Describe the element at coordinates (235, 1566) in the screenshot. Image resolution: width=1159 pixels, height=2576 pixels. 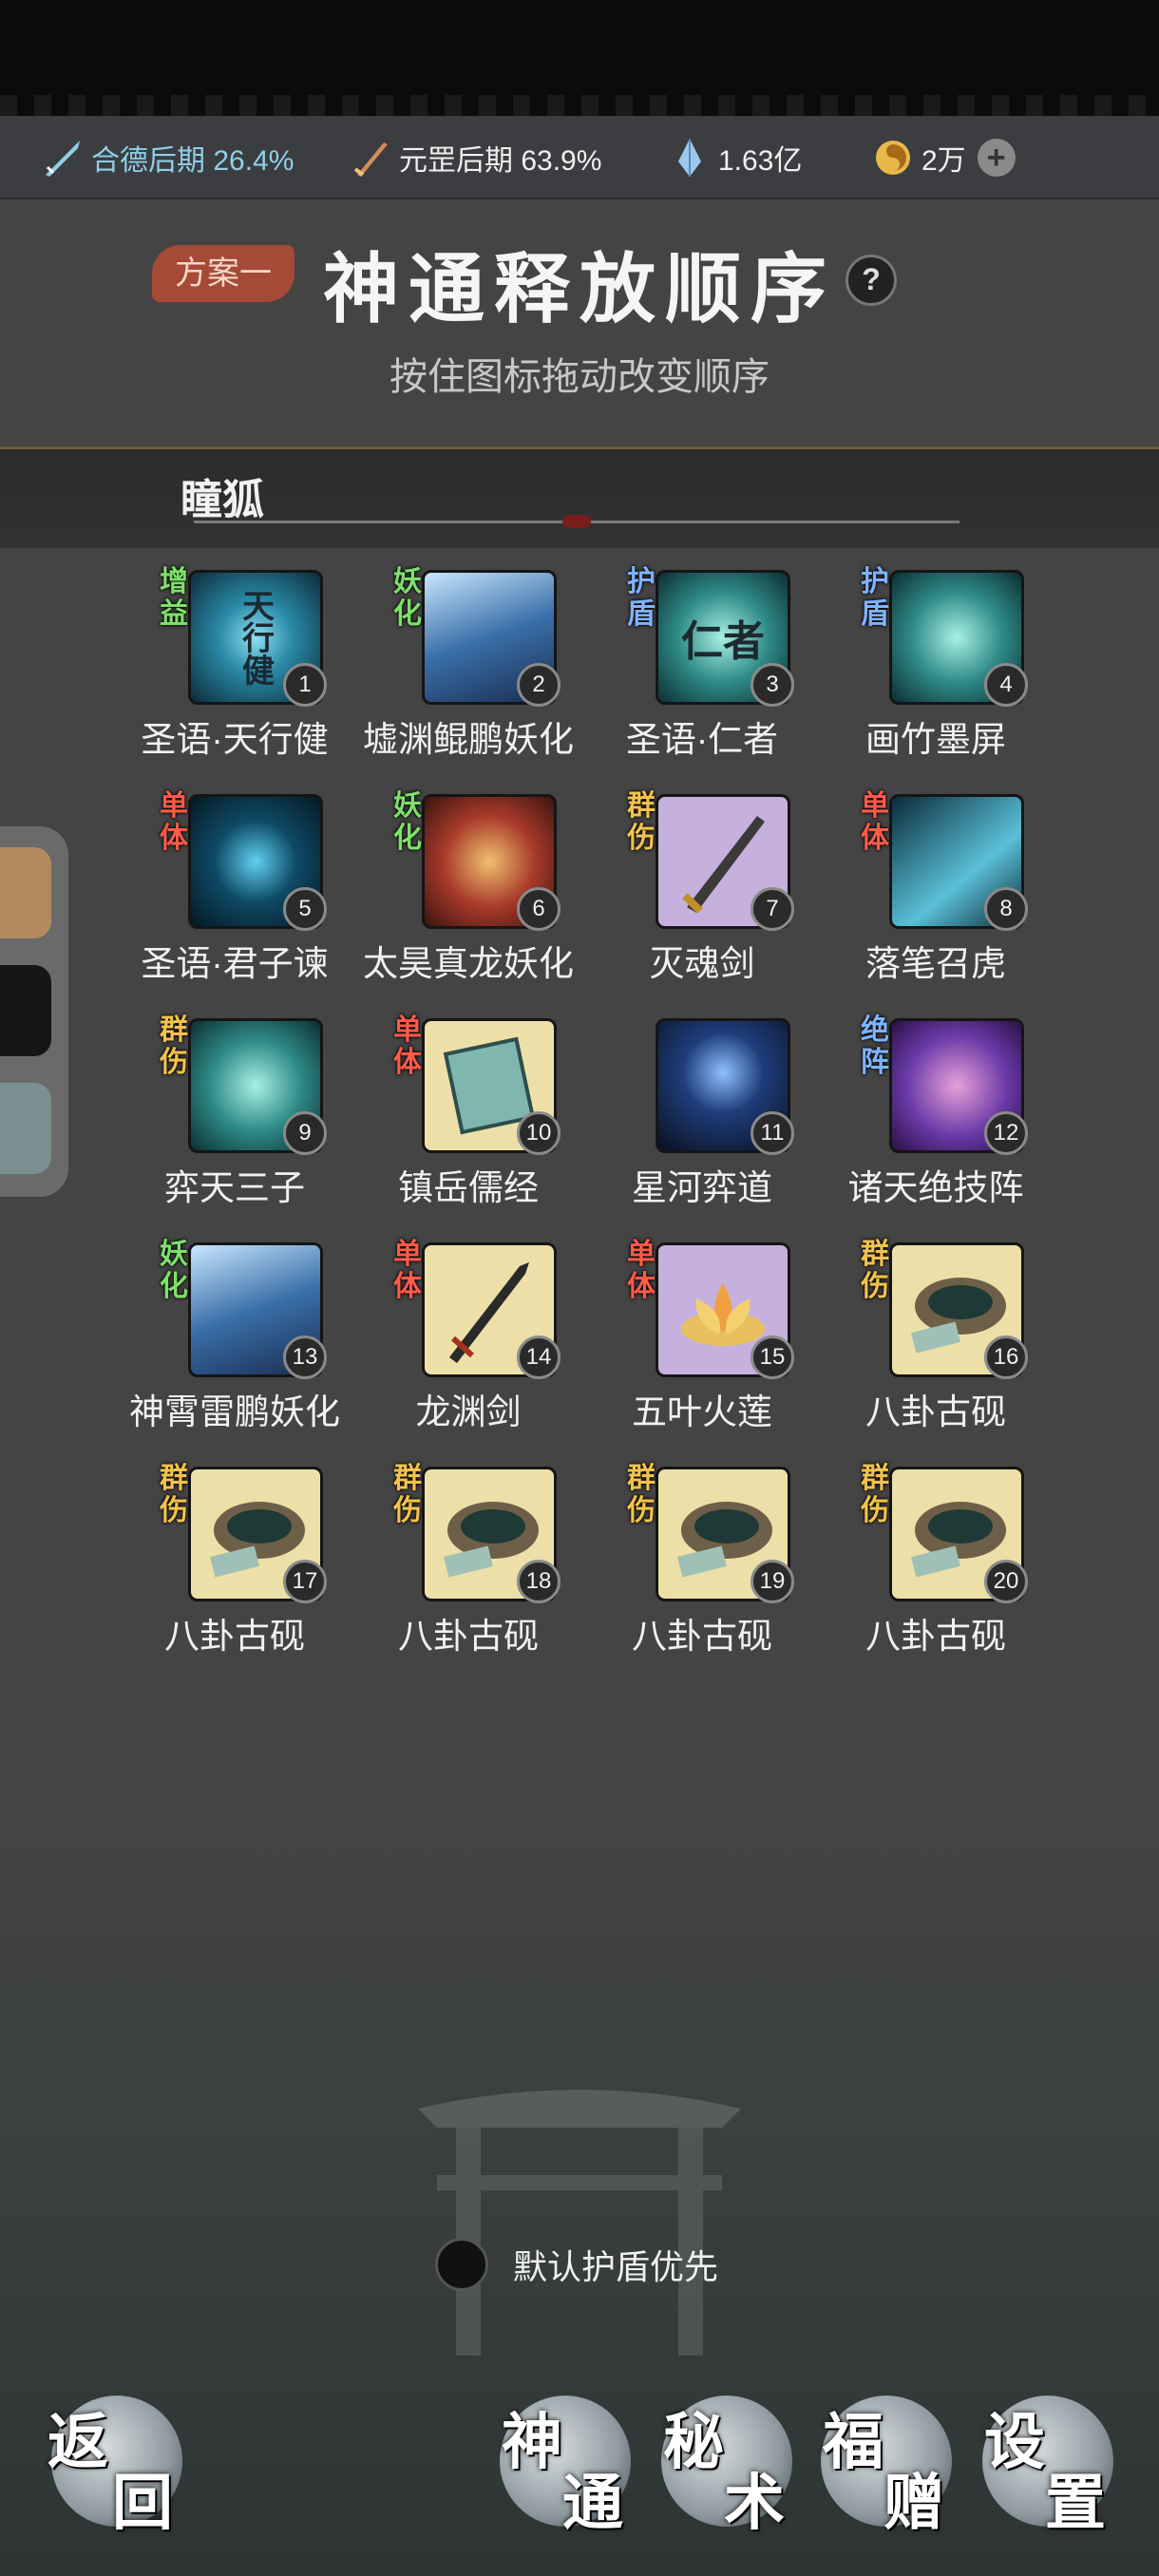
I see `skill-slot: 群伤 17 八卦古砚` at that location.